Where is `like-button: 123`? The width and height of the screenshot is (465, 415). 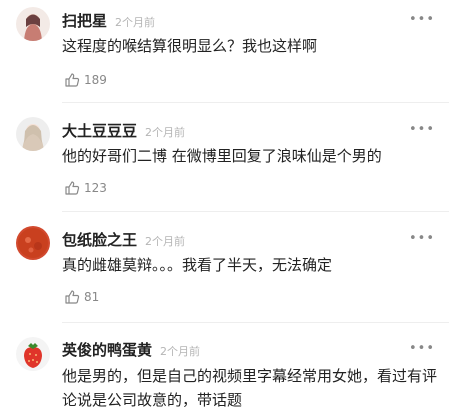 like-button: 123 is located at coordinates (85, 188).